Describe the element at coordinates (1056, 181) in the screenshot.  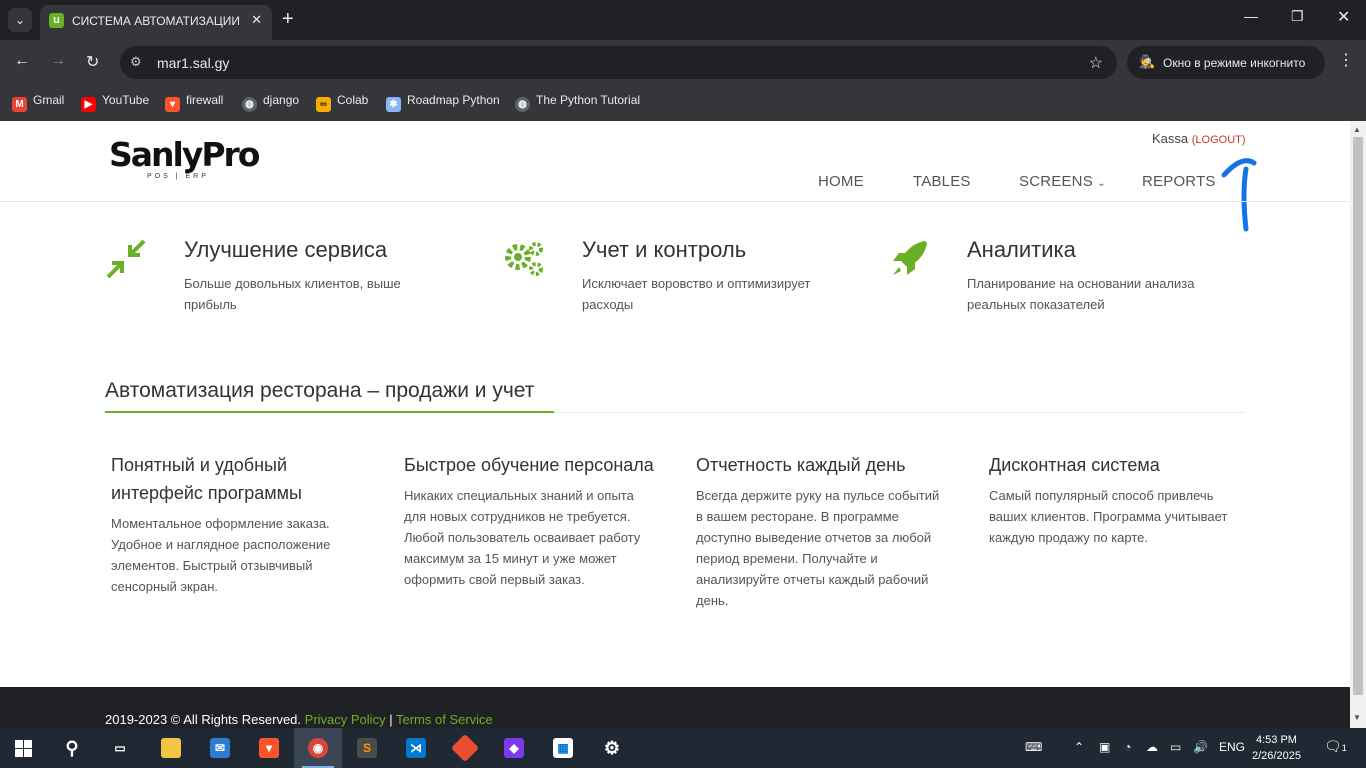
I see `nav-screens-label: SCREENS` at that location.